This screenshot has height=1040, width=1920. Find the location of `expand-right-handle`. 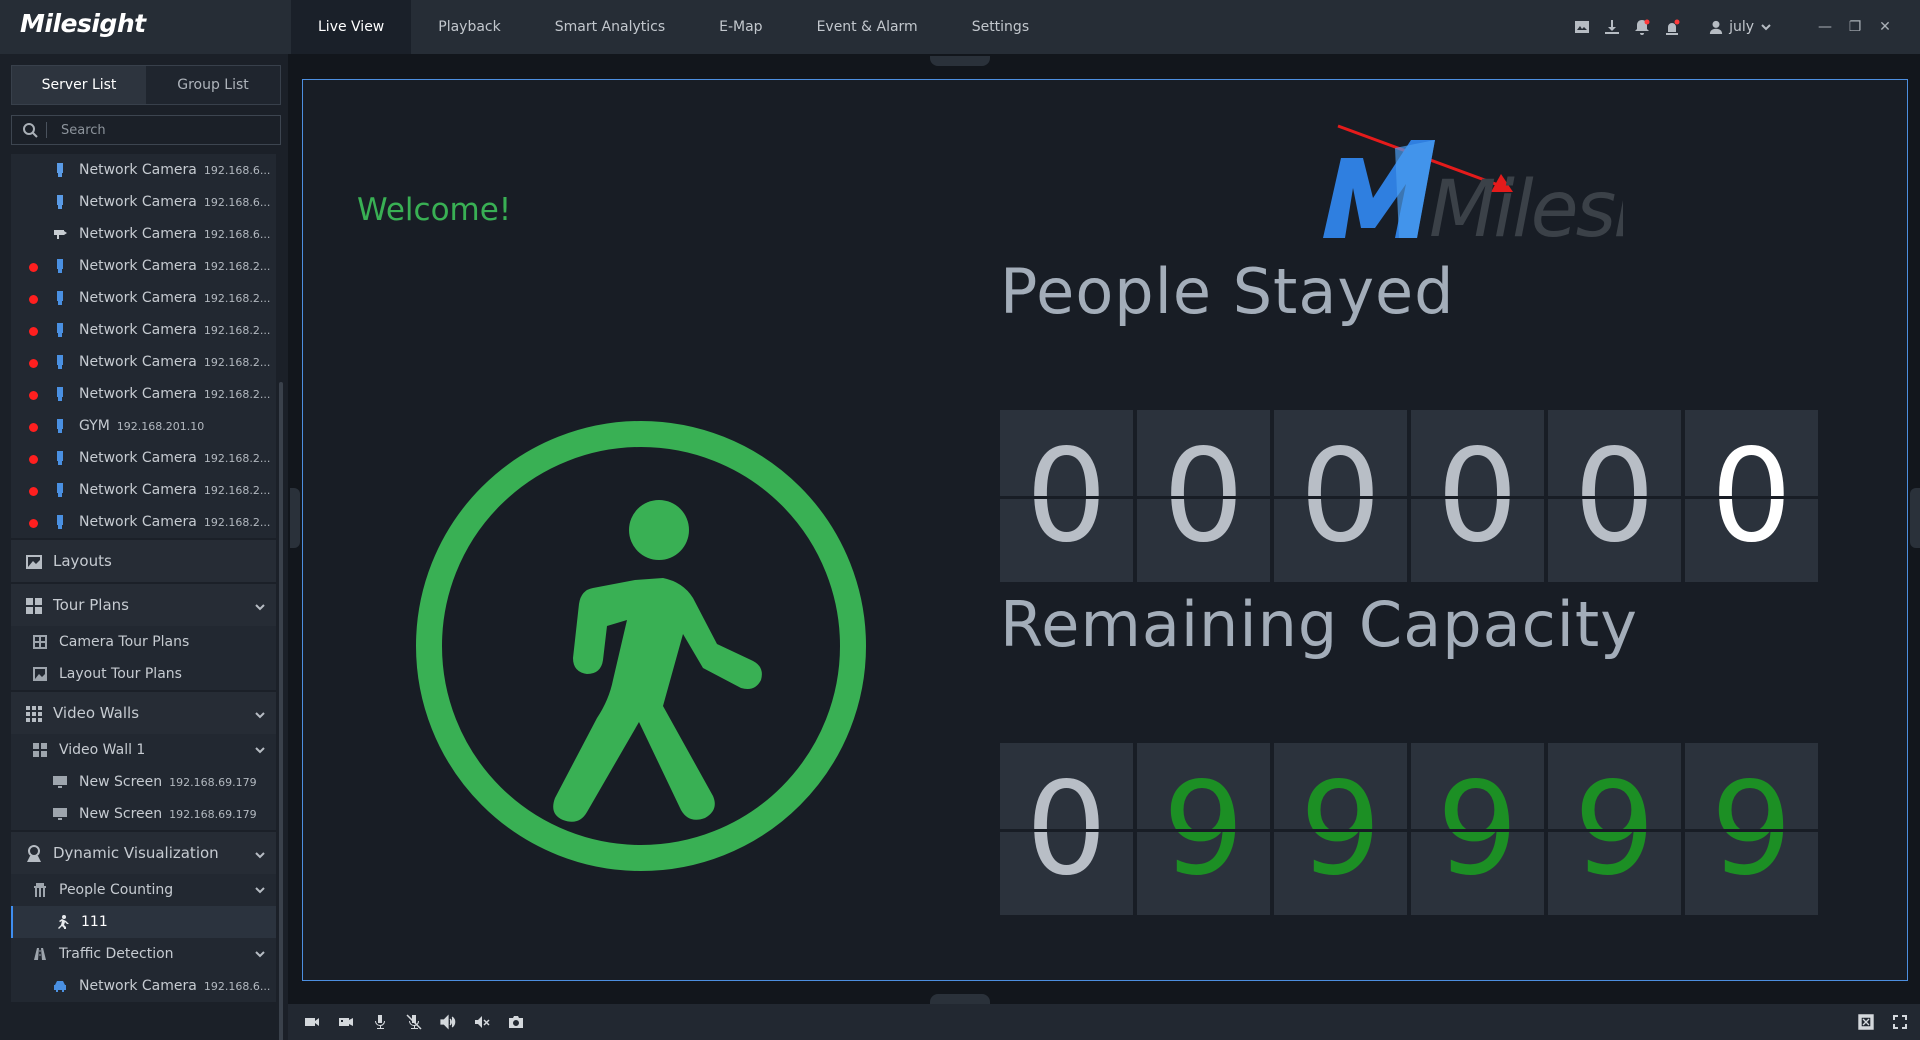

expand-right-handle is located at coordinates (1915, 518).